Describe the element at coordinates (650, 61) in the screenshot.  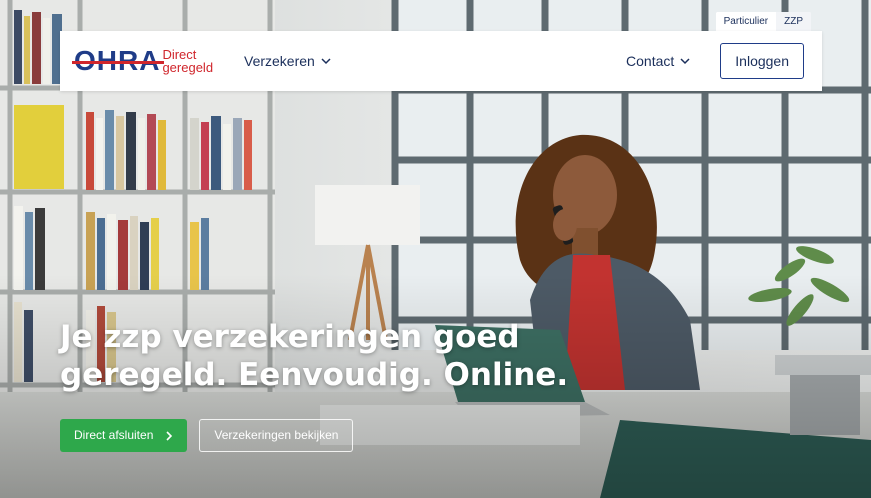
I see `nav-contact-label: Contact` at that location.